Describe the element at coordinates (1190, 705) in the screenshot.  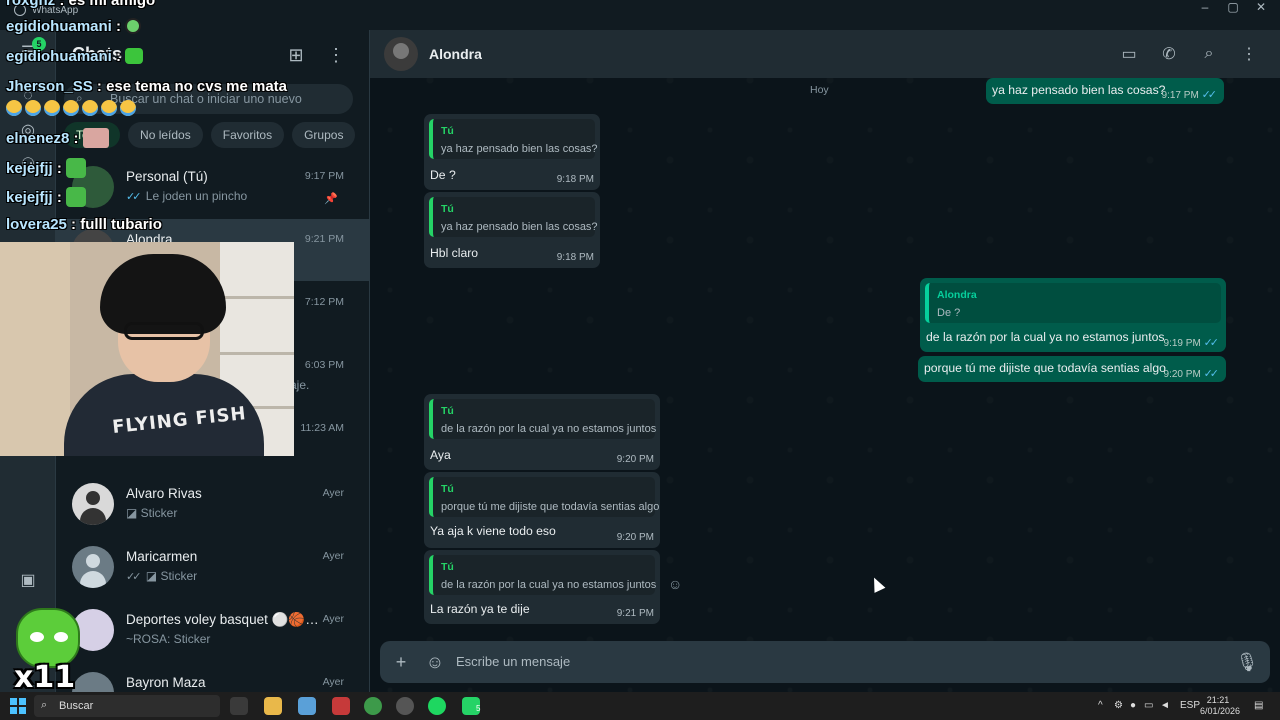
I see `language-indicator: ESP` at that location.